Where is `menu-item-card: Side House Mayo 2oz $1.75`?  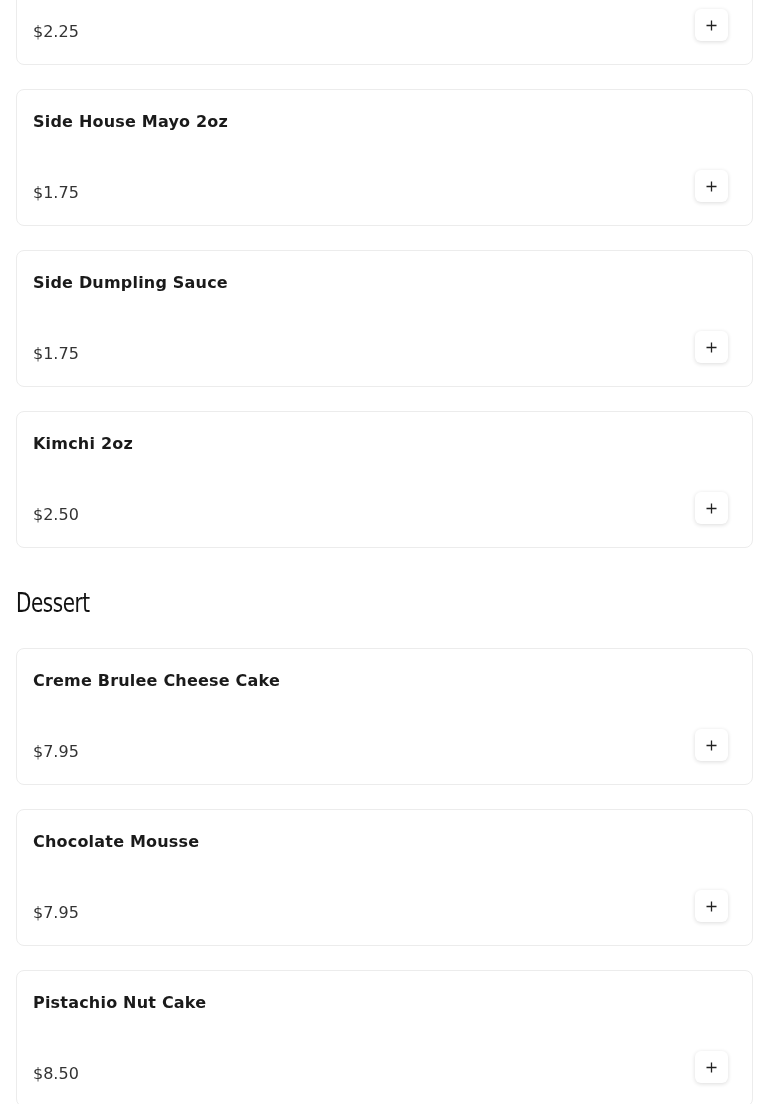
menu-item-card: Side House Mayo 2oz $1.75 is located at coordinates (384, 157).